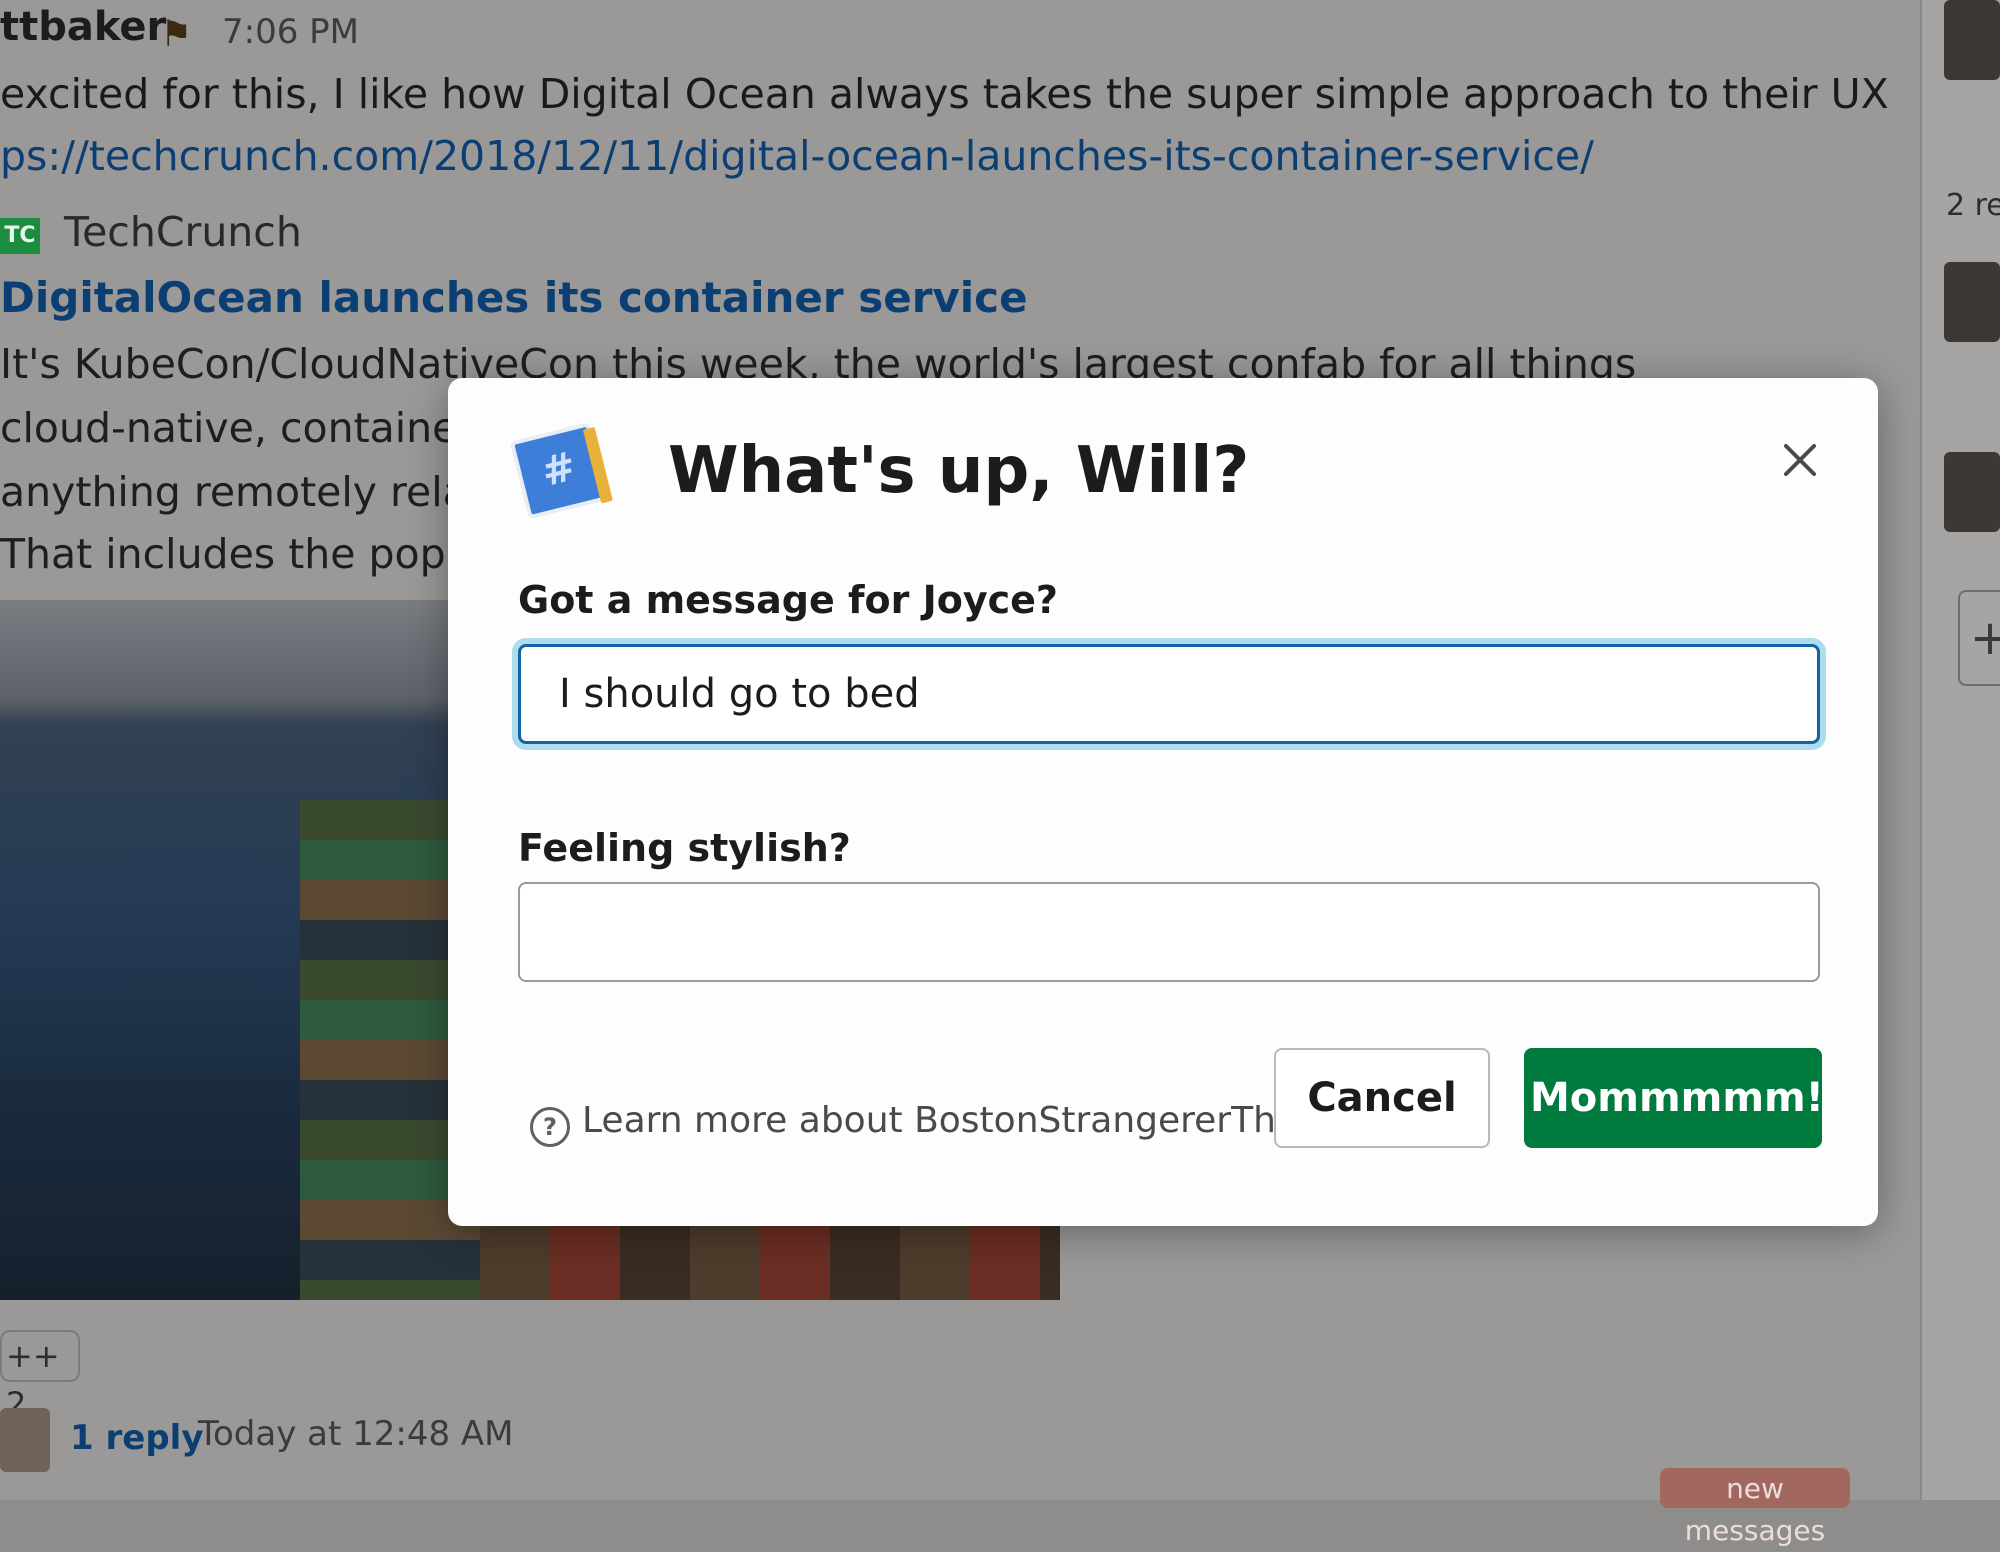 This screenshot has width=2000, height=1552. Describe the element at coordinates (290, 32) in the screenshot. I see `message-timestamp: 7:06 PM` at that location.